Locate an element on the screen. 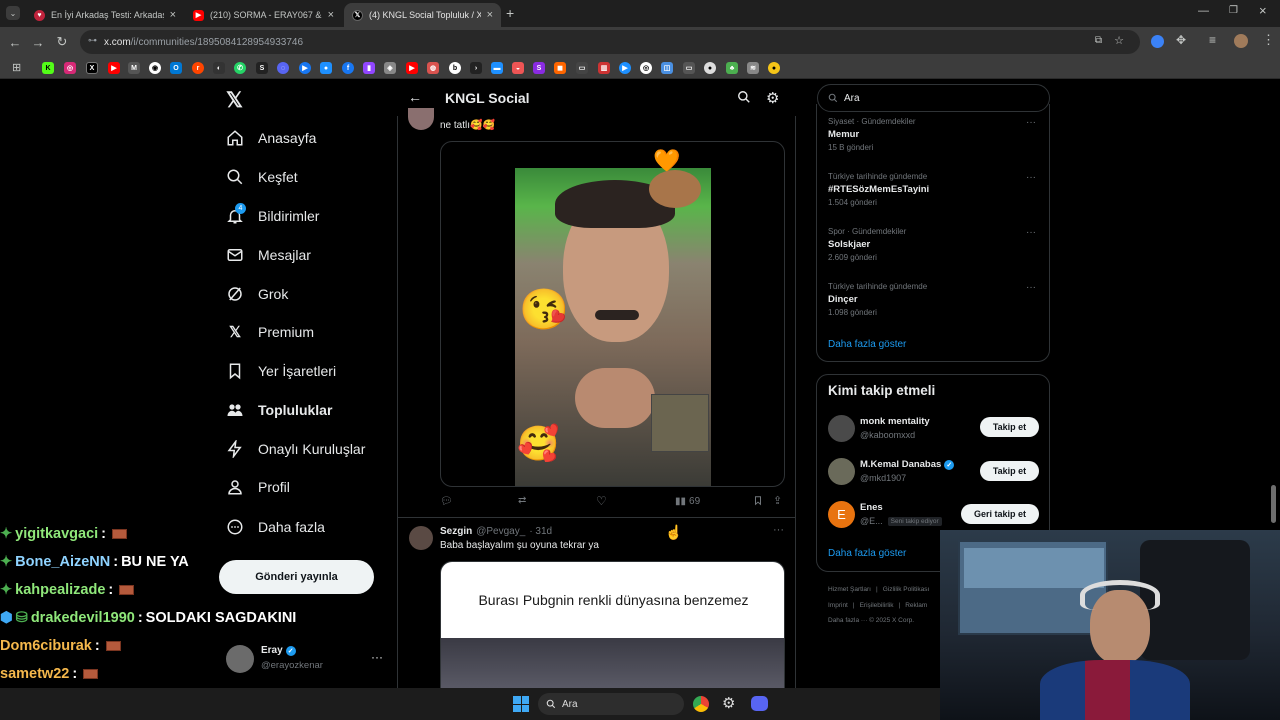 The image size is (1280, 720). bookmark-whatsapp-icon: ✆ is located at coordinates (240, 68).